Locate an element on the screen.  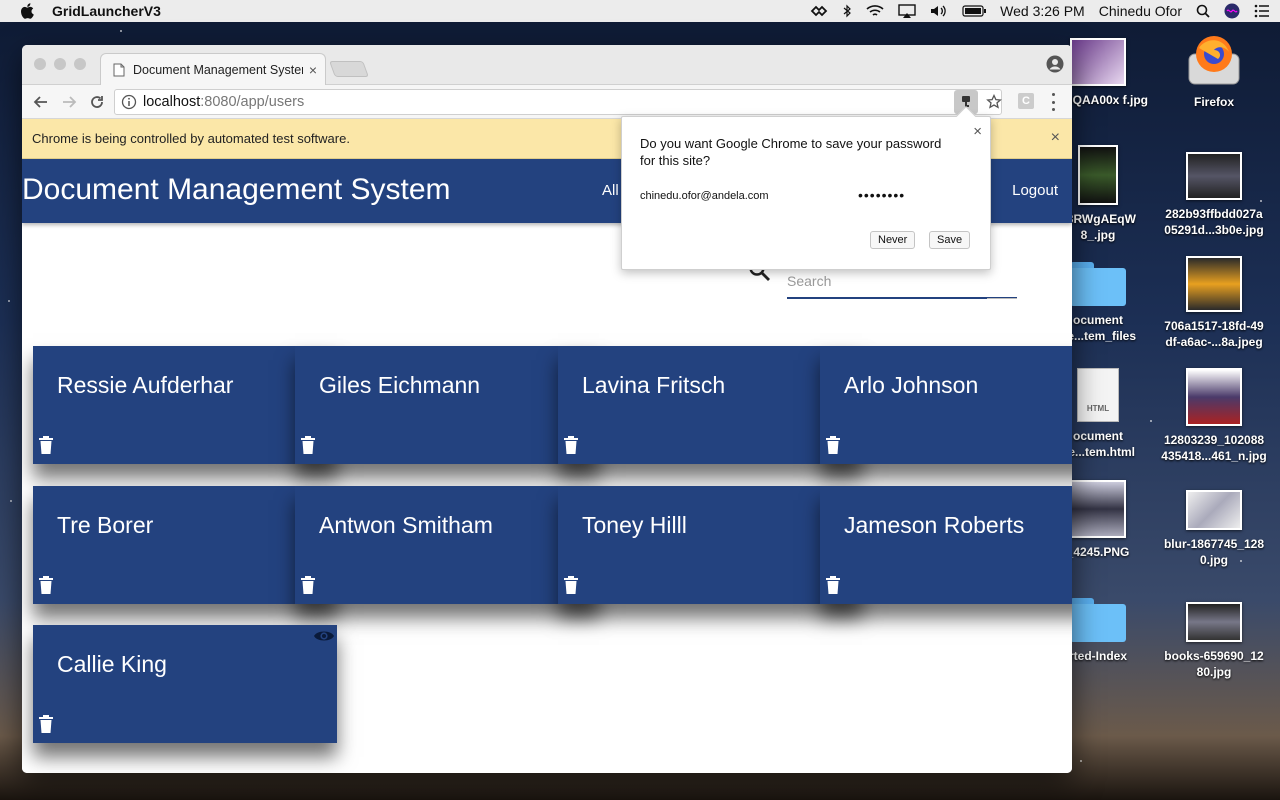
battery-icon is located at coordinates (974, 11).